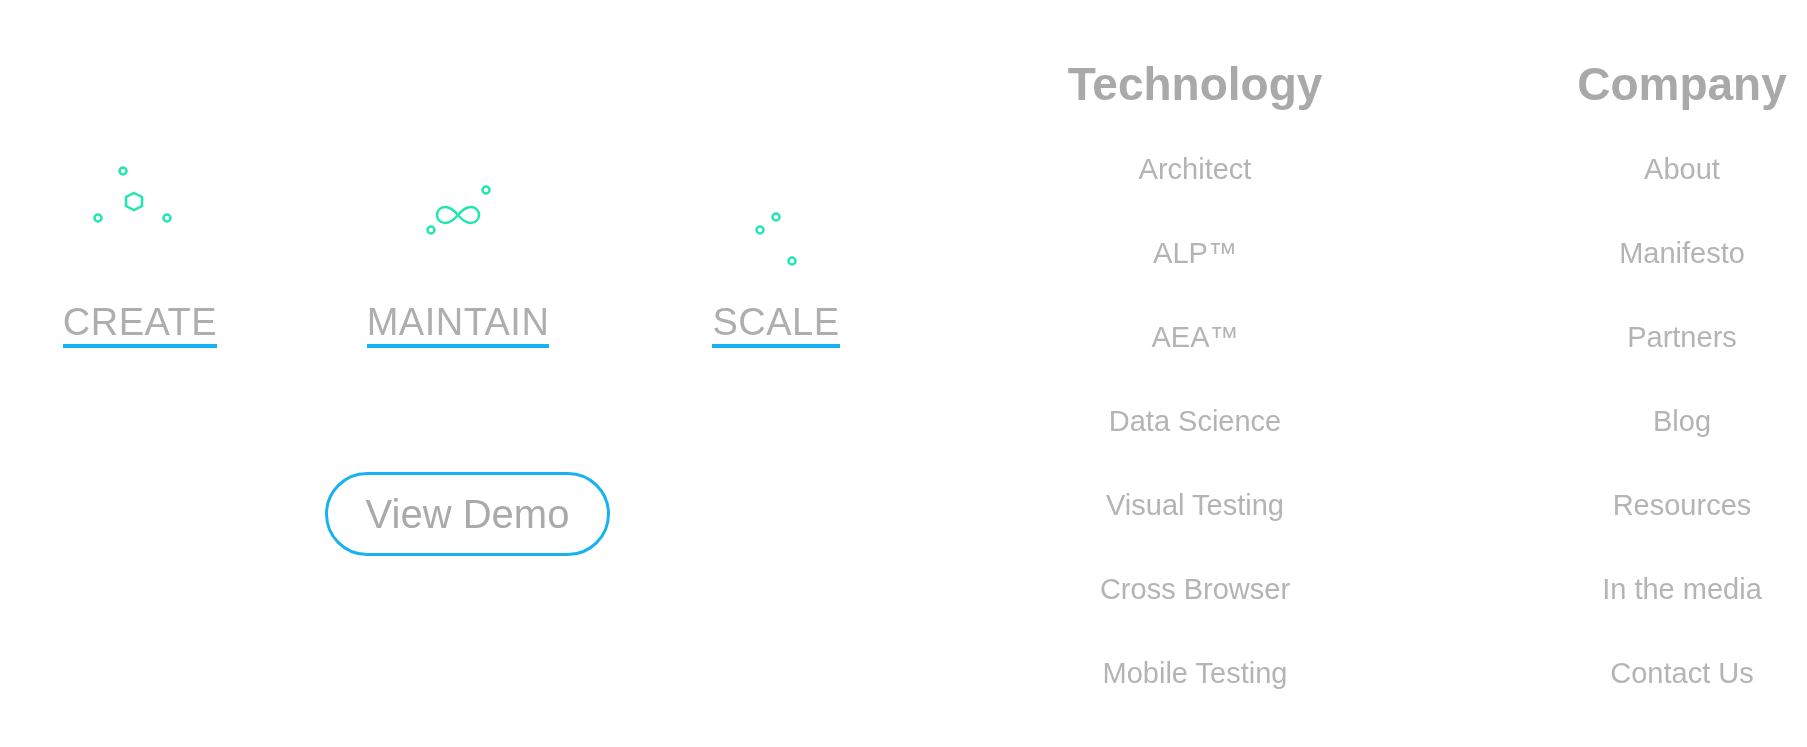  I want to click on feature-link: CREATE, so click(140, 324).